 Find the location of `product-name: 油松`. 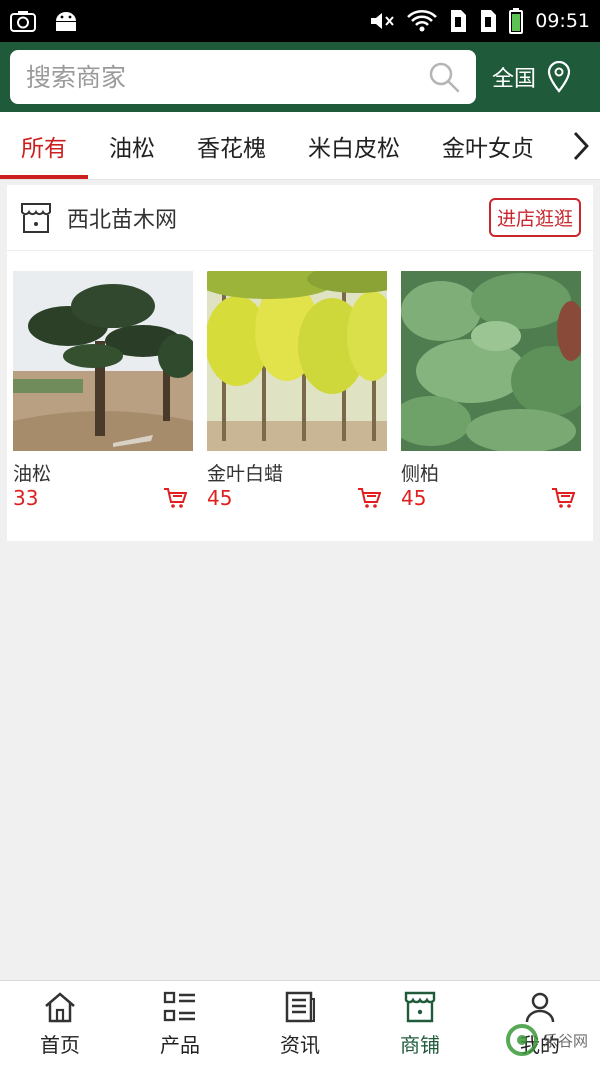

product-name: 油松 is located at coordinates (32, 474).